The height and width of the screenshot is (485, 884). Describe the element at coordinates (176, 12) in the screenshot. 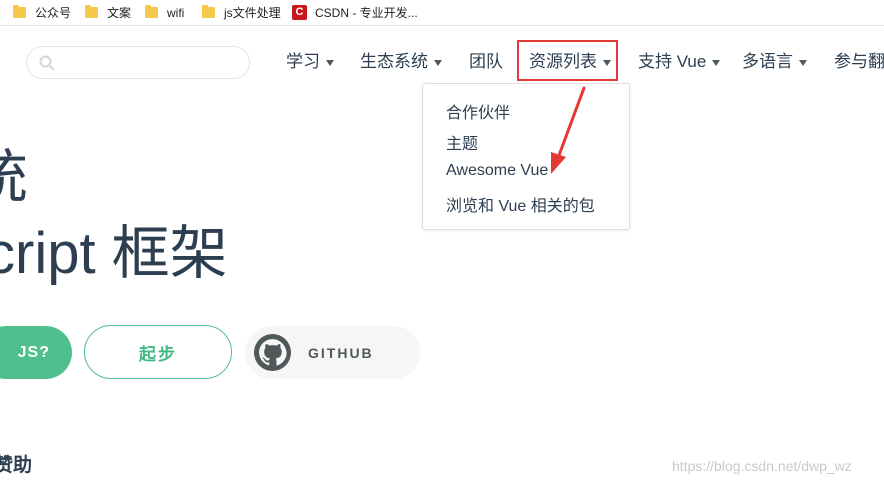

I see `bookmark-label: wifi` at that location.